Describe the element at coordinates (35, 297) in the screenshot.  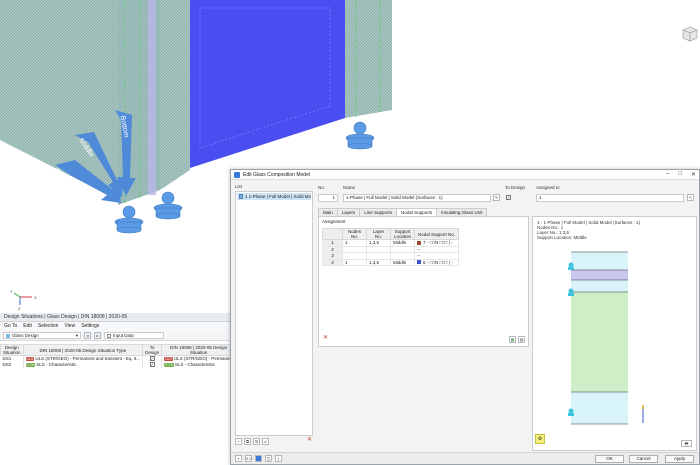
I see `svg-text: X` at that location.